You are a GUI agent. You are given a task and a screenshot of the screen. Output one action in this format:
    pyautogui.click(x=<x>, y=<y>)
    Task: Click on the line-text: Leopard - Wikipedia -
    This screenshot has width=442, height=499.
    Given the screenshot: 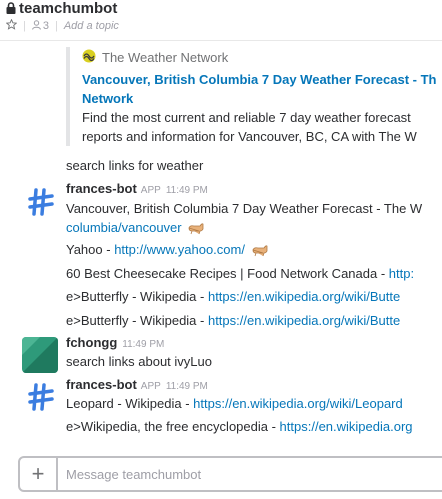 What is the action you would take?
    pyautogui.click(x=130, y=403)
    